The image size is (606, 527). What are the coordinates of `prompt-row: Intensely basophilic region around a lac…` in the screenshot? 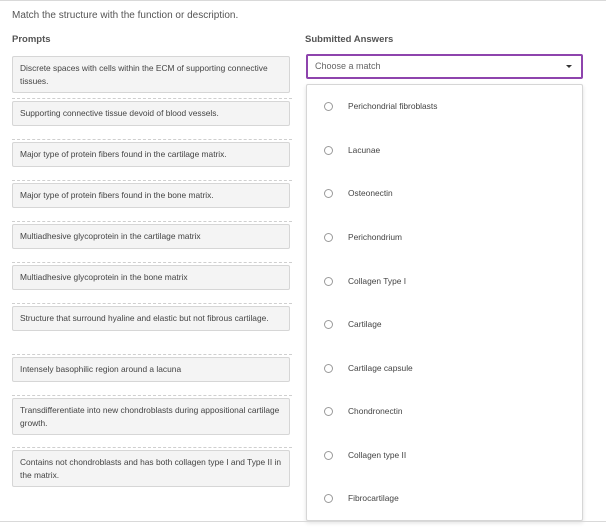 It's located at (152, 375).